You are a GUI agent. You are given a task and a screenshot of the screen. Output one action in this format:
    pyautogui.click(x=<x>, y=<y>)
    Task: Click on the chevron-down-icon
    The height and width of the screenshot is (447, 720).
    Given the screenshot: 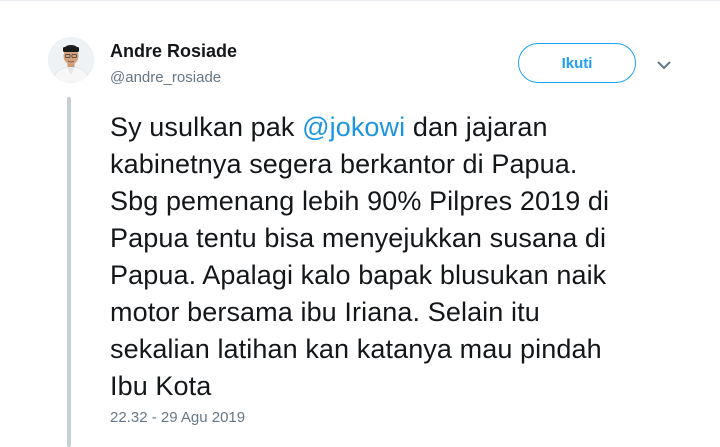 What is the action you would take?
    pyautogui.click(x=664, y=65)
    